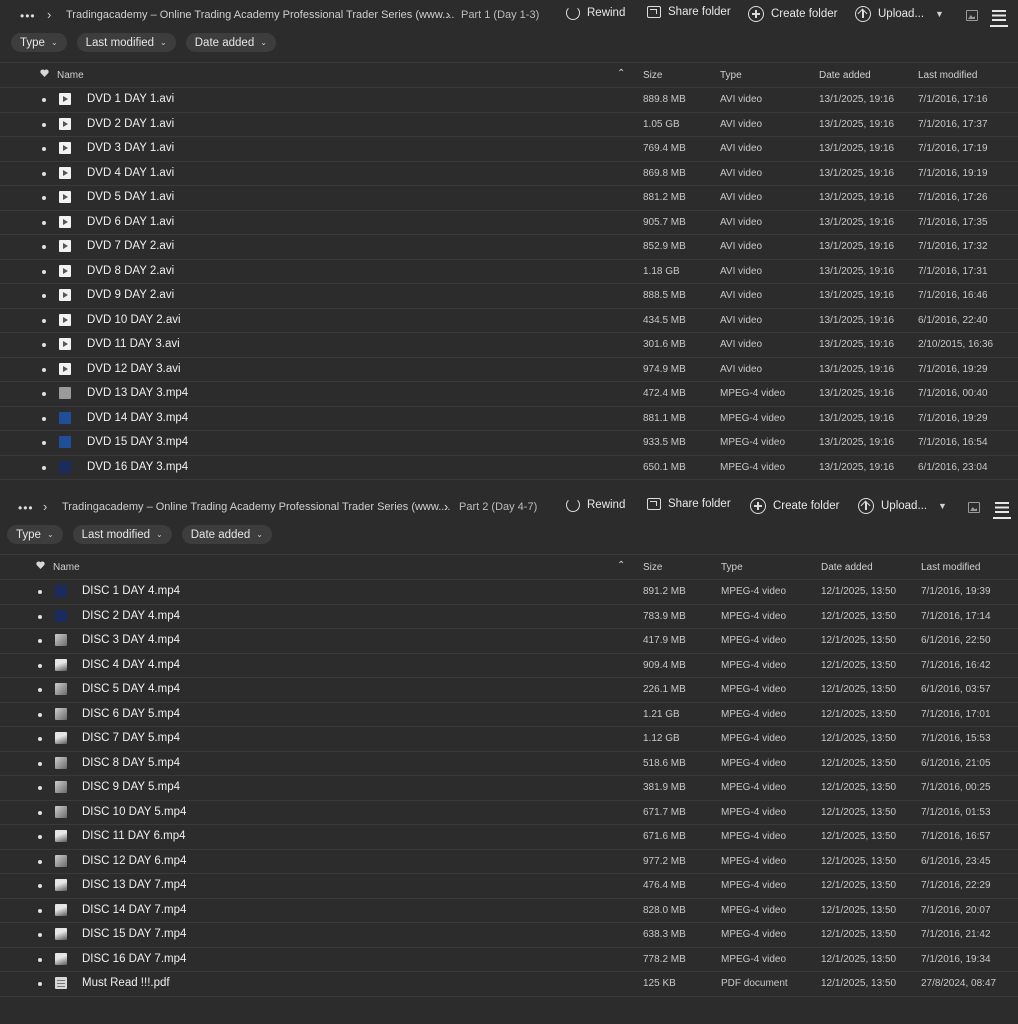 This screenshot has width=1018, height=1024. I want to click on file-name: DISC 11 DAY 6.mp4, so click(134, 836).